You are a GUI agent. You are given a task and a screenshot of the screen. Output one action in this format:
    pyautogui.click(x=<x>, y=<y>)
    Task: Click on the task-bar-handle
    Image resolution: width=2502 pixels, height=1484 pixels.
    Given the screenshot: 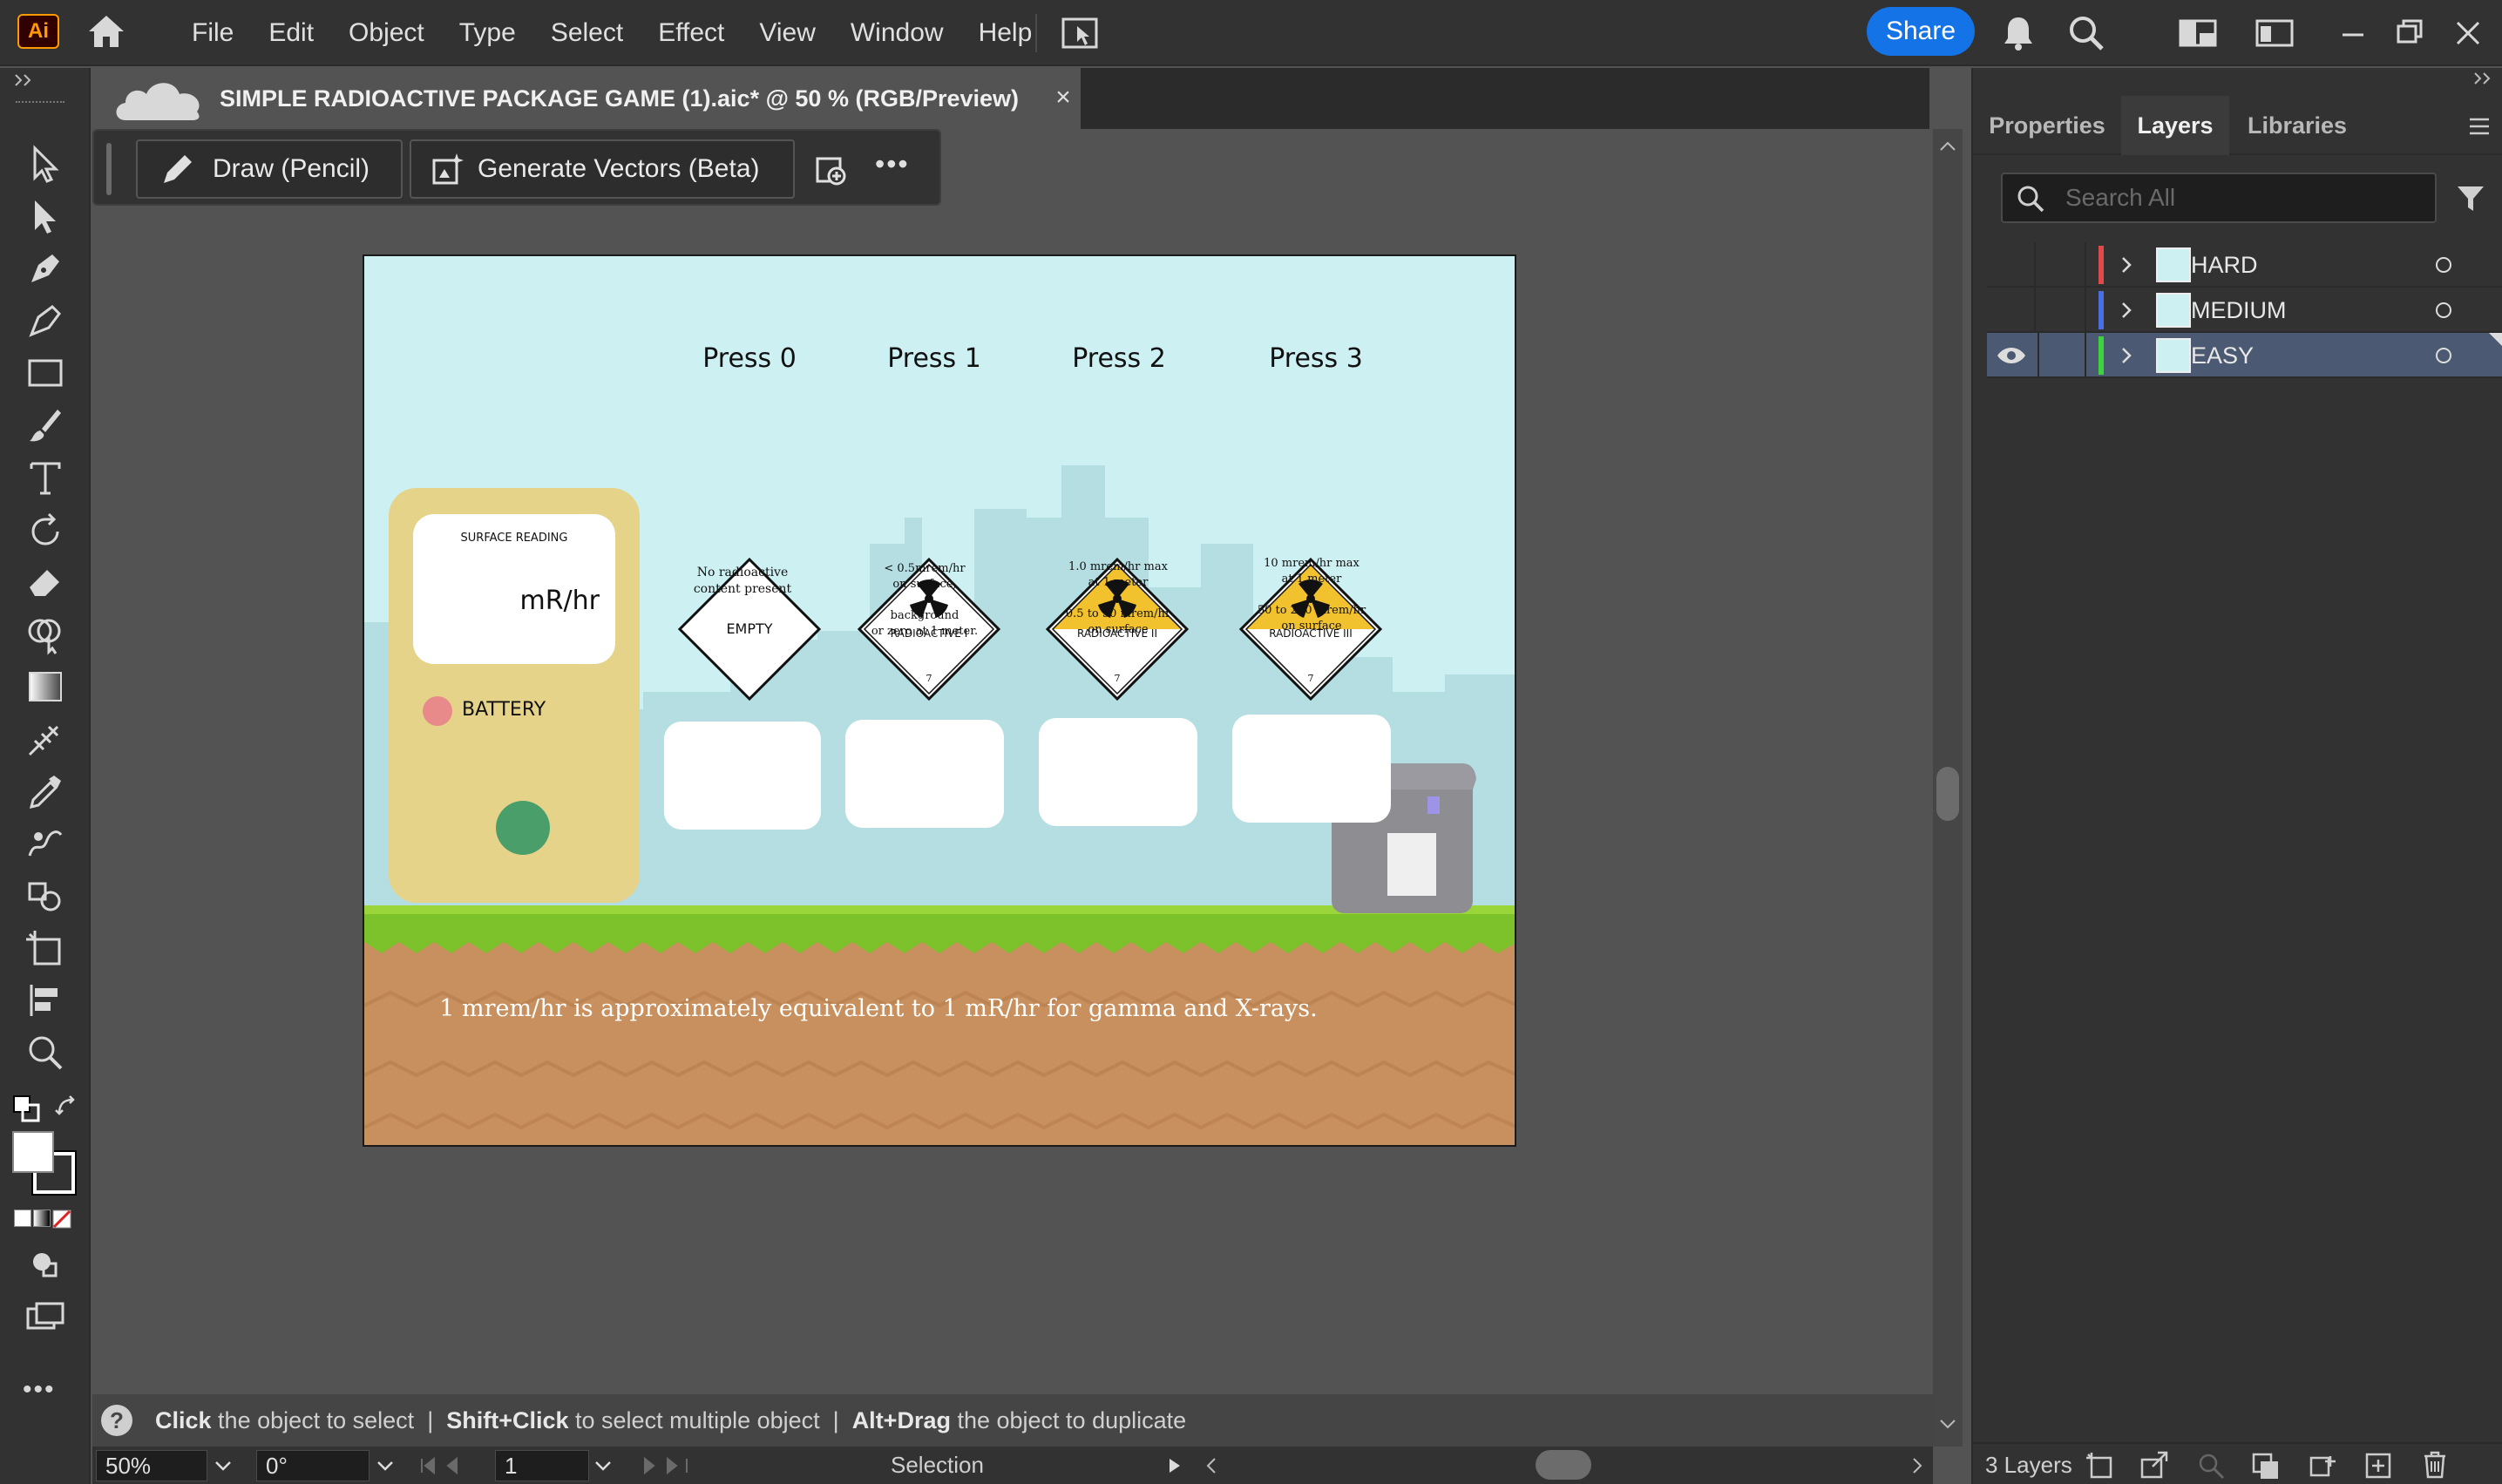 What is the action you would take?
    pyautogui.click(x=109, y=169)
    